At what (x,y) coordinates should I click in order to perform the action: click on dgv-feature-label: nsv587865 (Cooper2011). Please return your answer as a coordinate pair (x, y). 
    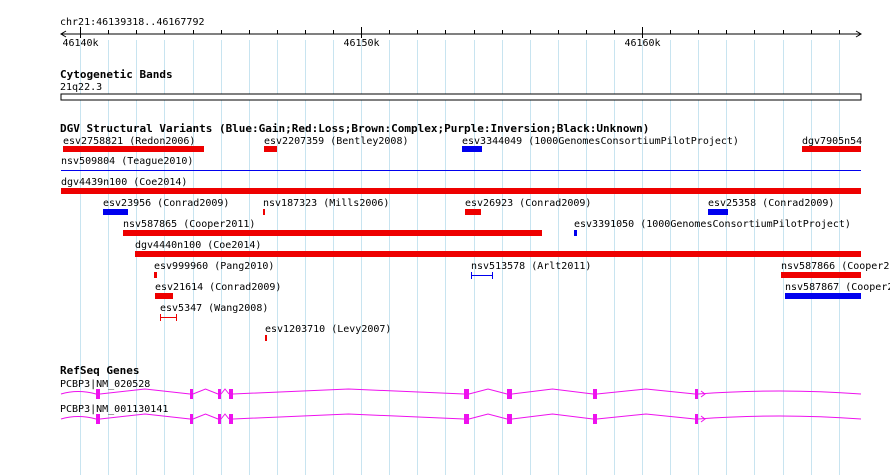
    Looking at the image, I should click on (189, 224).